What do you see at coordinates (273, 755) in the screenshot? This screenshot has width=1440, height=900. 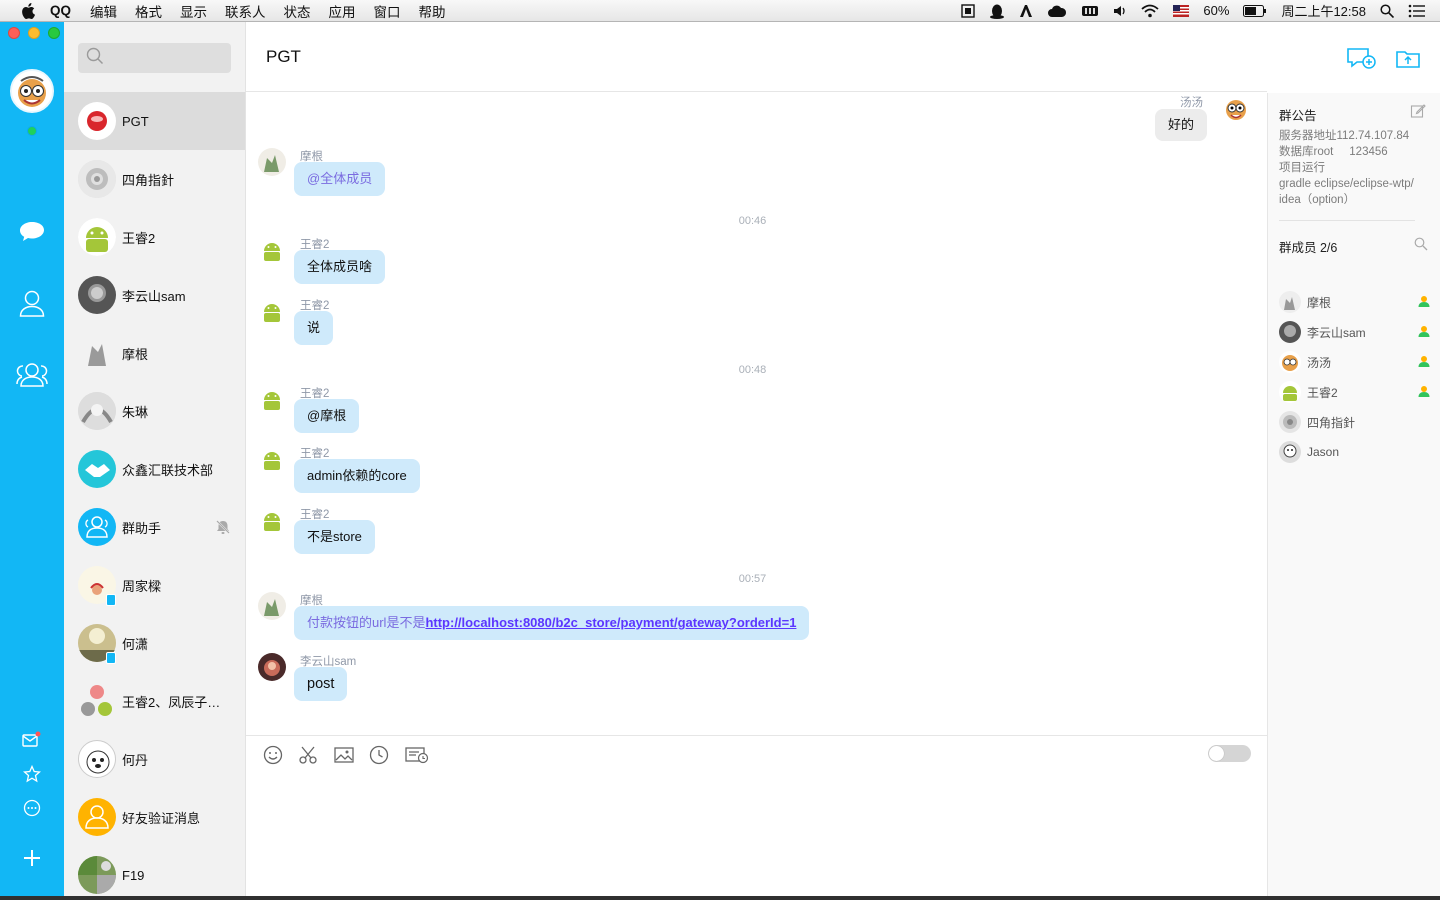 I see `emoji-icon` at bounding box center [273, 755].